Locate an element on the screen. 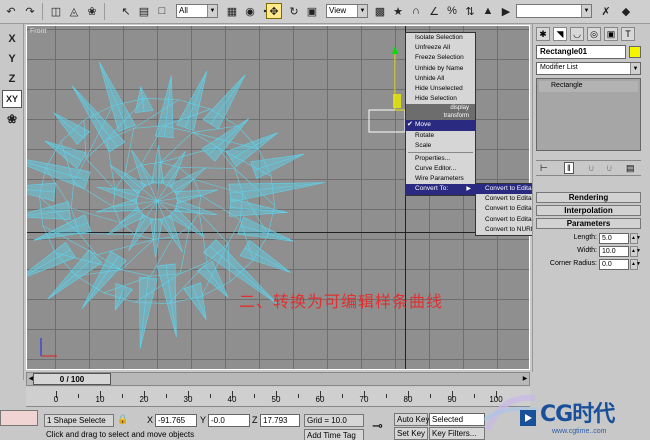 The width and height of the screenshot is (650, 440). axis-x-button: X is located at coordinates (12, 39).